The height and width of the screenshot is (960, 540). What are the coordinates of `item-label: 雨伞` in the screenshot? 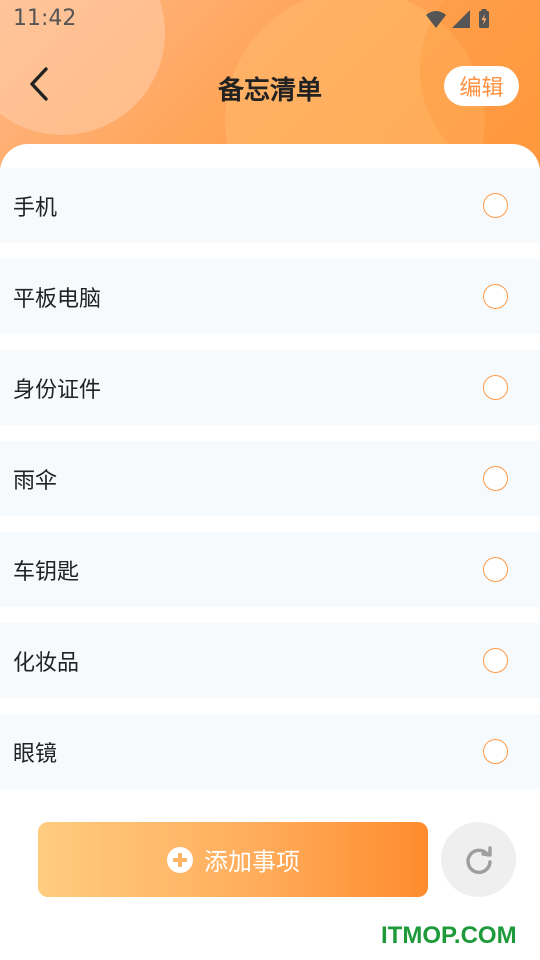 It's located at (35, 481).